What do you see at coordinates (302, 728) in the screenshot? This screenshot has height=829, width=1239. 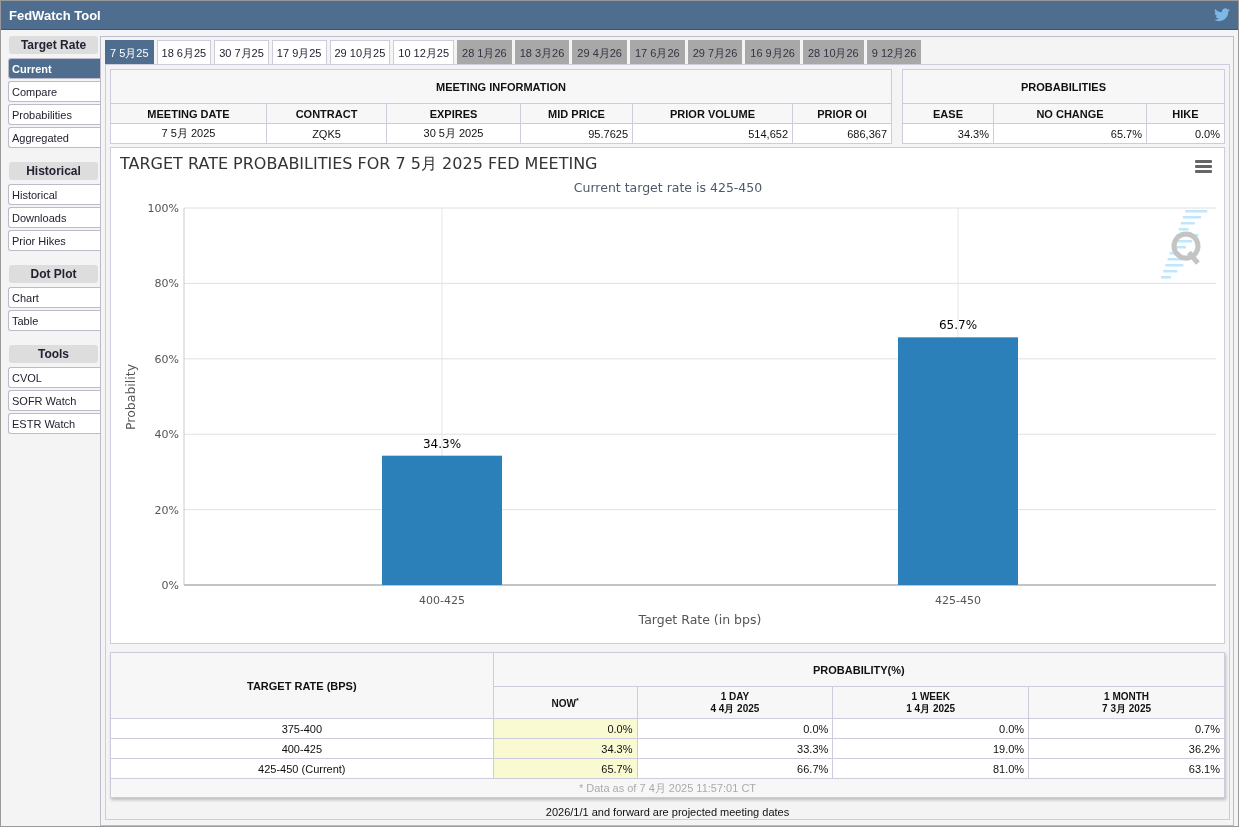 I see `table-cell: 375-400` at bounding box center [302, 728].